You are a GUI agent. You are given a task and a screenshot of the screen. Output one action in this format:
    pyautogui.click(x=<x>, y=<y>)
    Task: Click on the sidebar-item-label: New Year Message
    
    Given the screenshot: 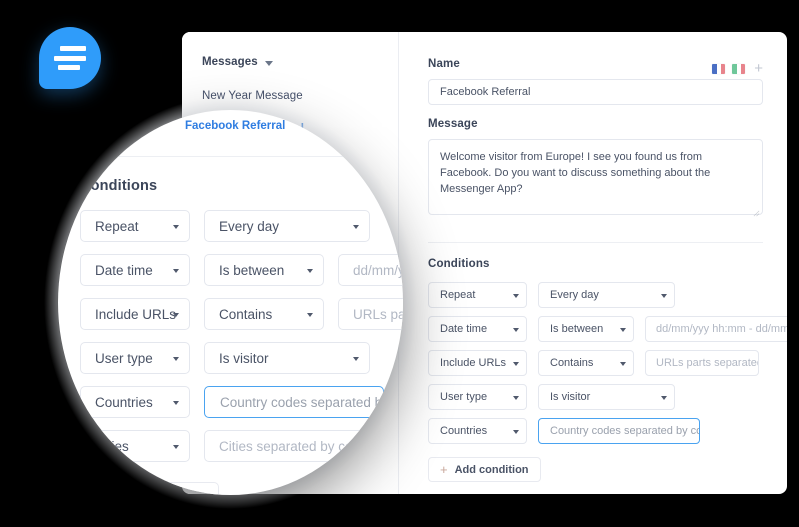 What is the action you would take?
    pyautogui.click(x=252, y=96)
    